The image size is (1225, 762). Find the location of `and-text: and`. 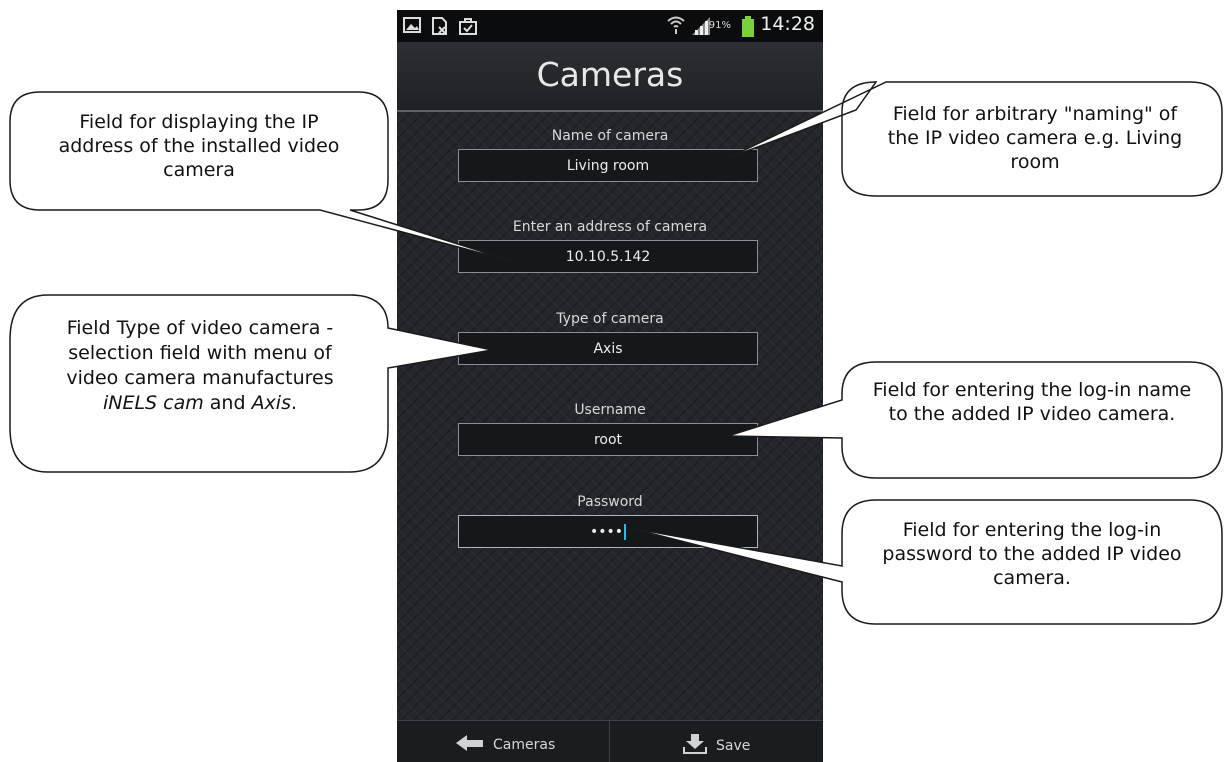

and-text: and is located at coordinates (227, 403).